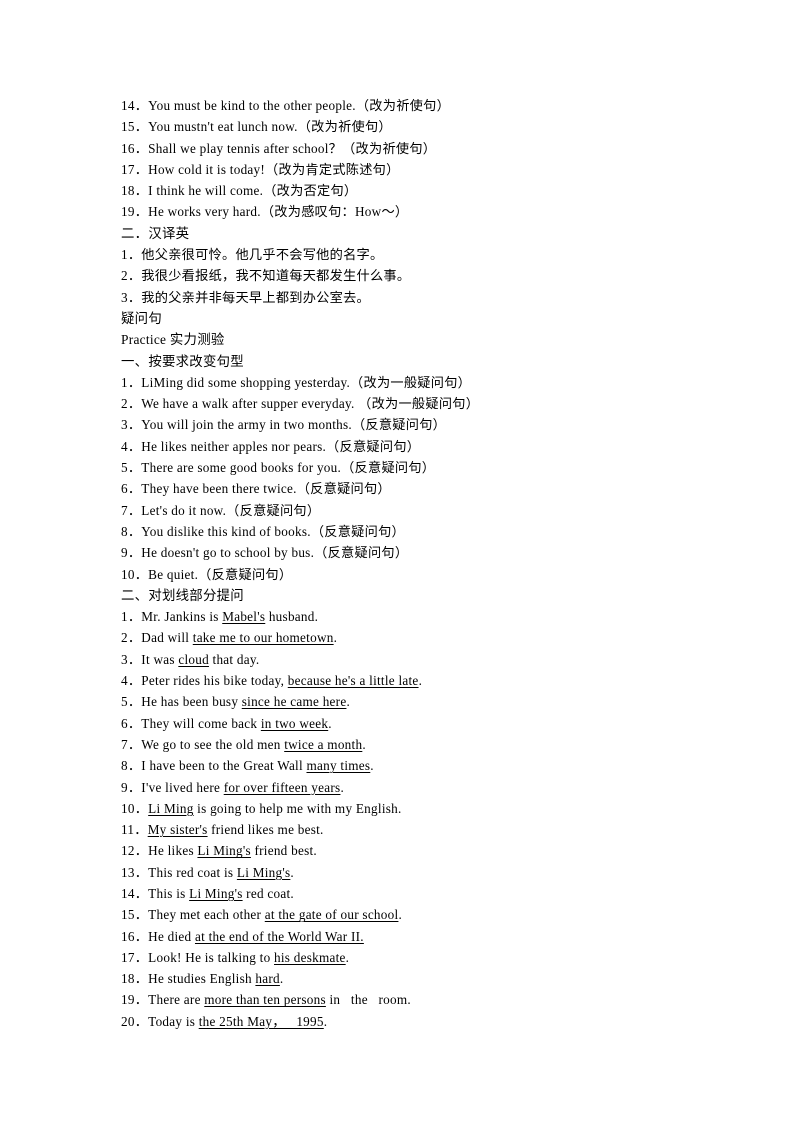 This screenshot has width=794, height=1123. What do you see at coordinates (252, 255) in the screenshot?
I see `exercise-item: 1．他父亲很可怜。他几乎不会写他的名字。` at bounding box center [252, 255].